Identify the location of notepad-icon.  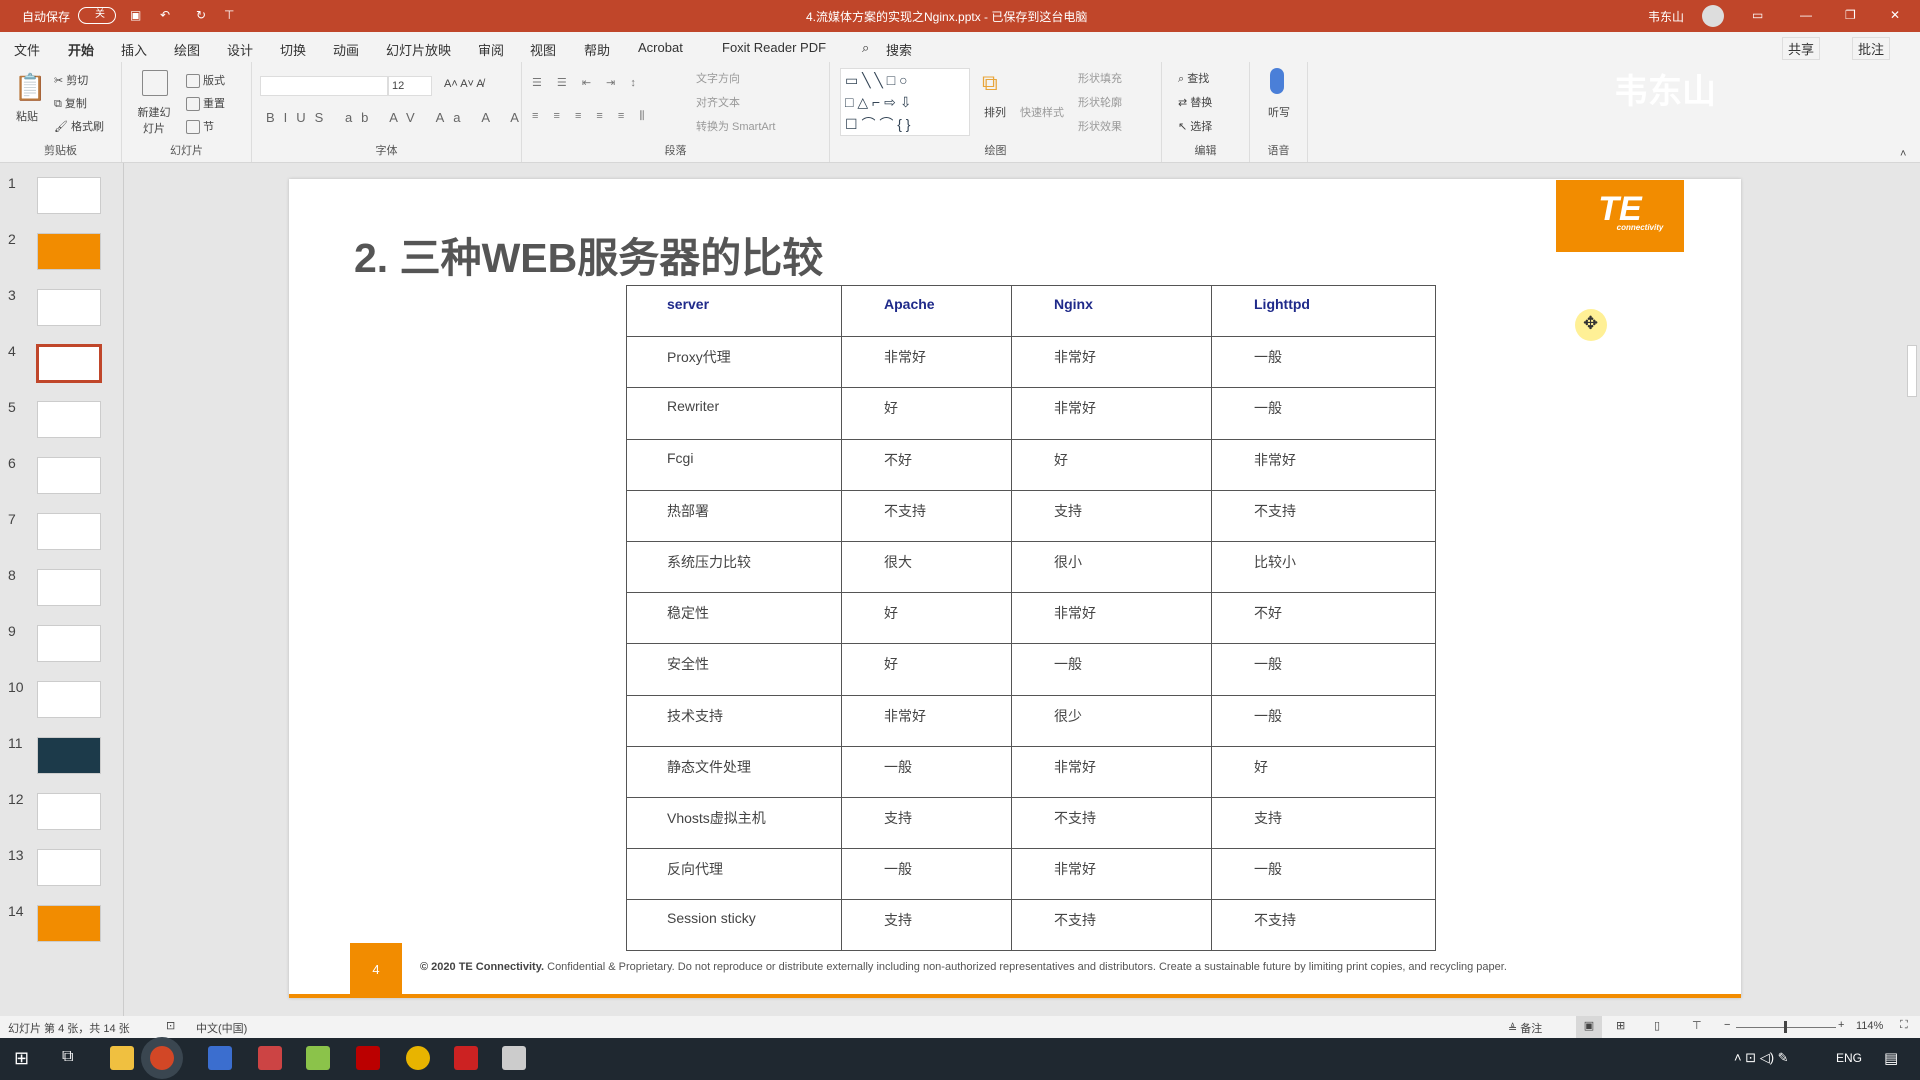
(318, 1058).